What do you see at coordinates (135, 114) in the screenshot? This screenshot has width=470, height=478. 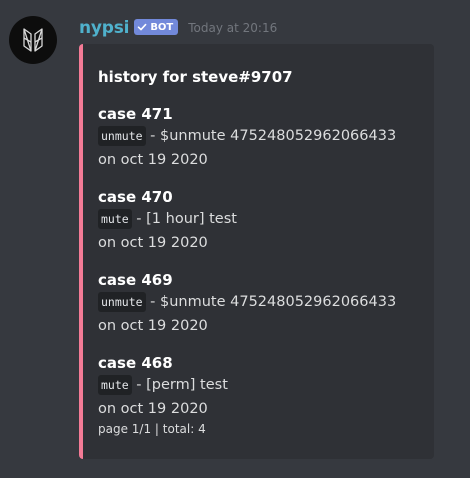 I see `case-title: case 471` at bounding box center [135, 114].